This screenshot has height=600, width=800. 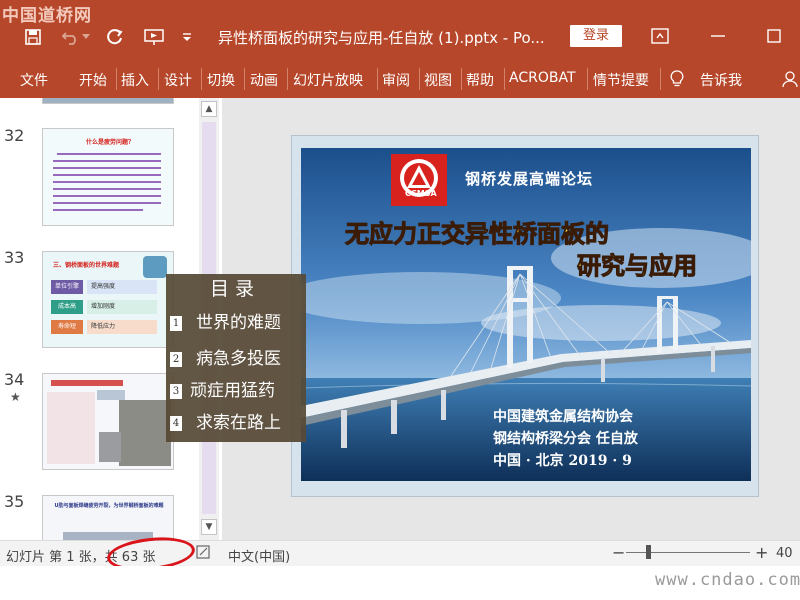 What do you see at coordinates (203, 554) in the screenshot?
I see `spelling-check-icon` at bounding box center [203, 554].